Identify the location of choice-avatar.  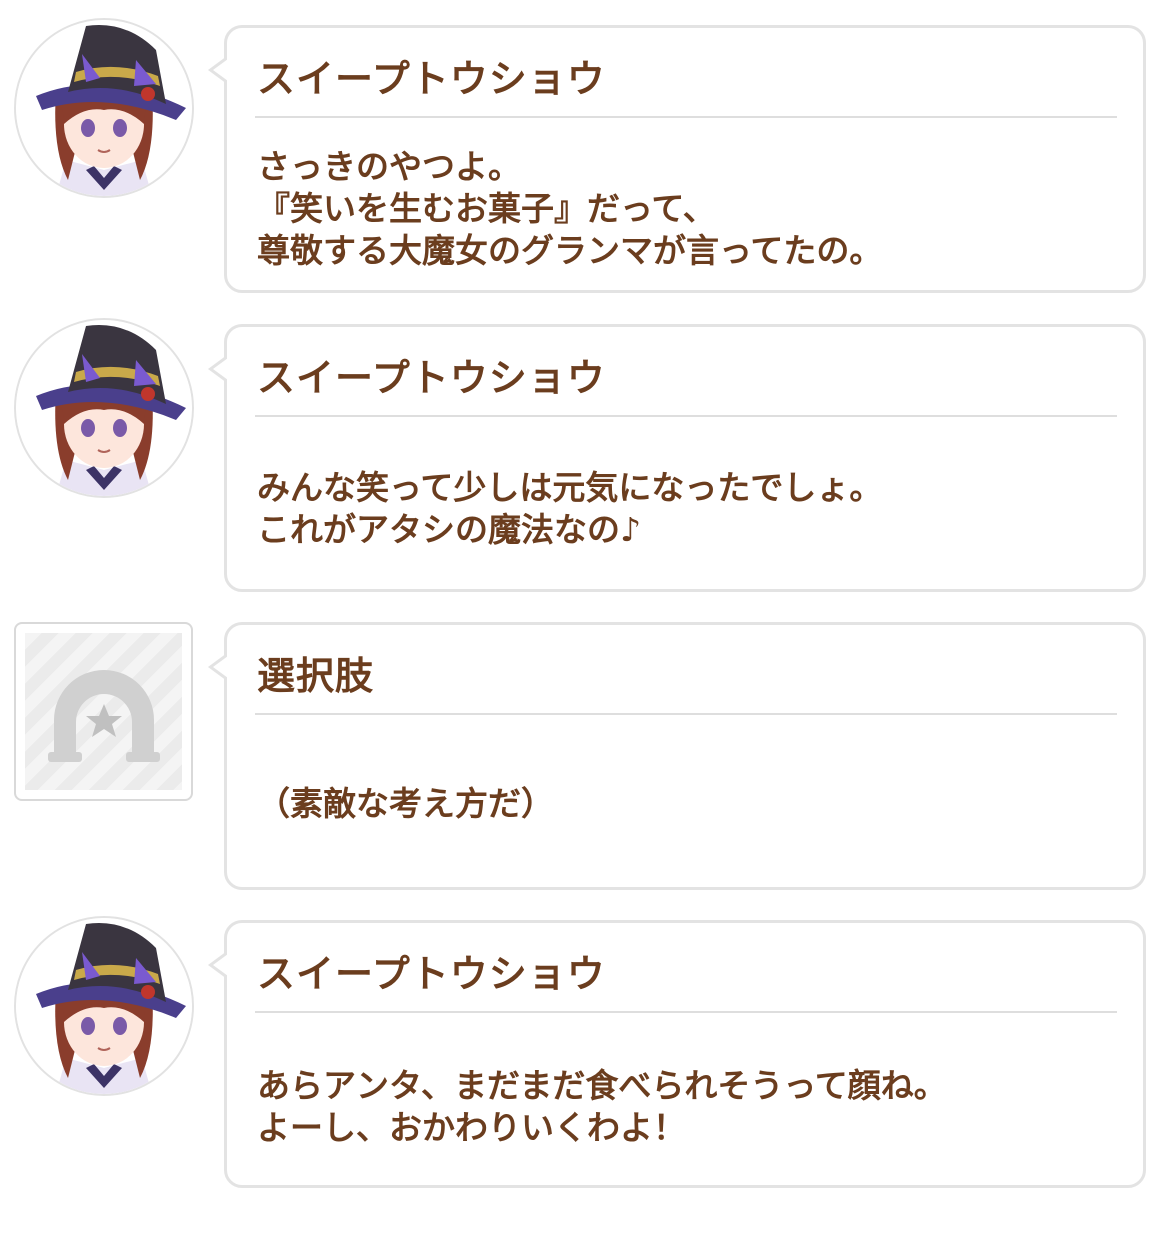
(103, 711).